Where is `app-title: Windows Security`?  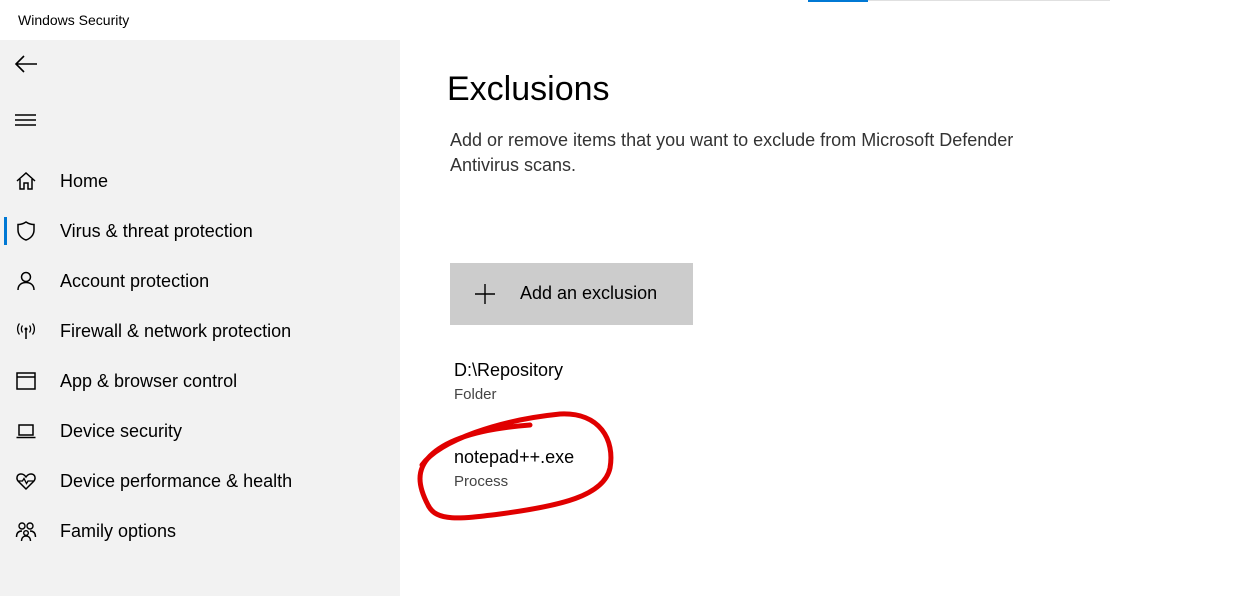 app-title: Windows Security is located at coordinates (74, 20).